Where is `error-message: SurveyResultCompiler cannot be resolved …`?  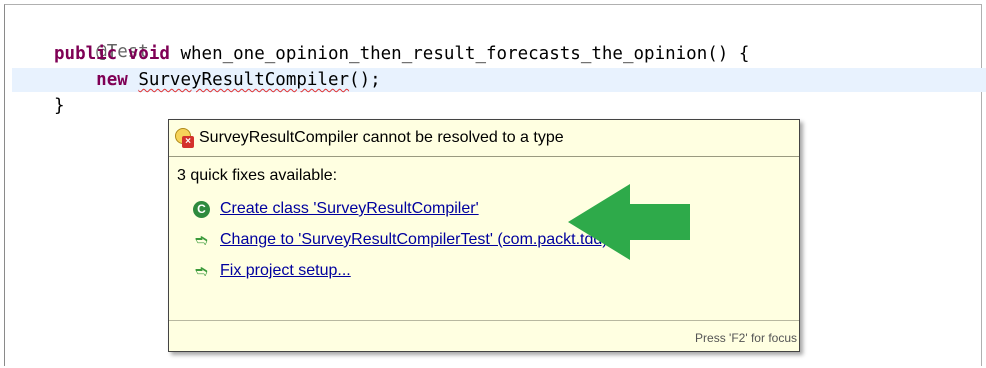 error-message: SurveyResultCompiler cannot be resolved … is located at coordinates (381, 137).